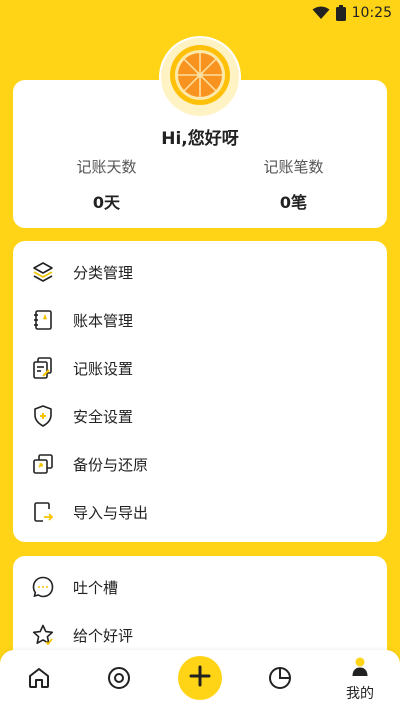  What do you see at coordinates (106, 202) in the screenshot?
I see `stat-value: 0天` at bounding box center [106, 202].